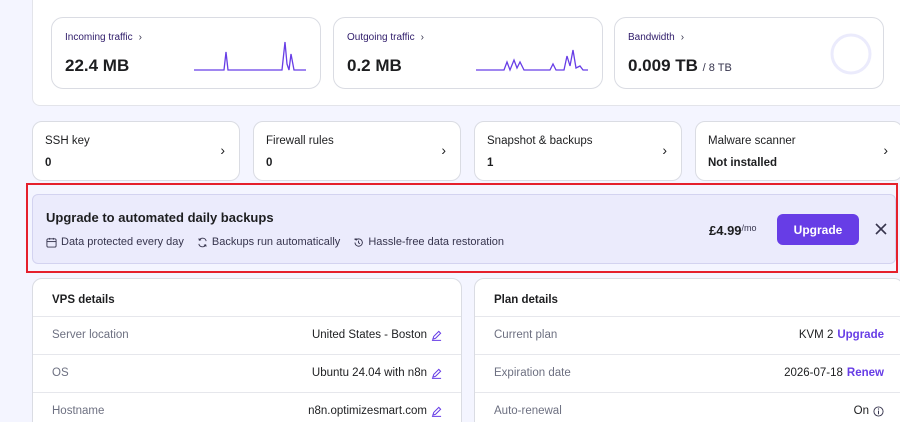 Image resolution: width=900 pixels, height=422 pixels. What do you see at coordinates (48, 163) in the screenshot?
I see `ssh-key-value: 0` at bounding box center [48, 163].